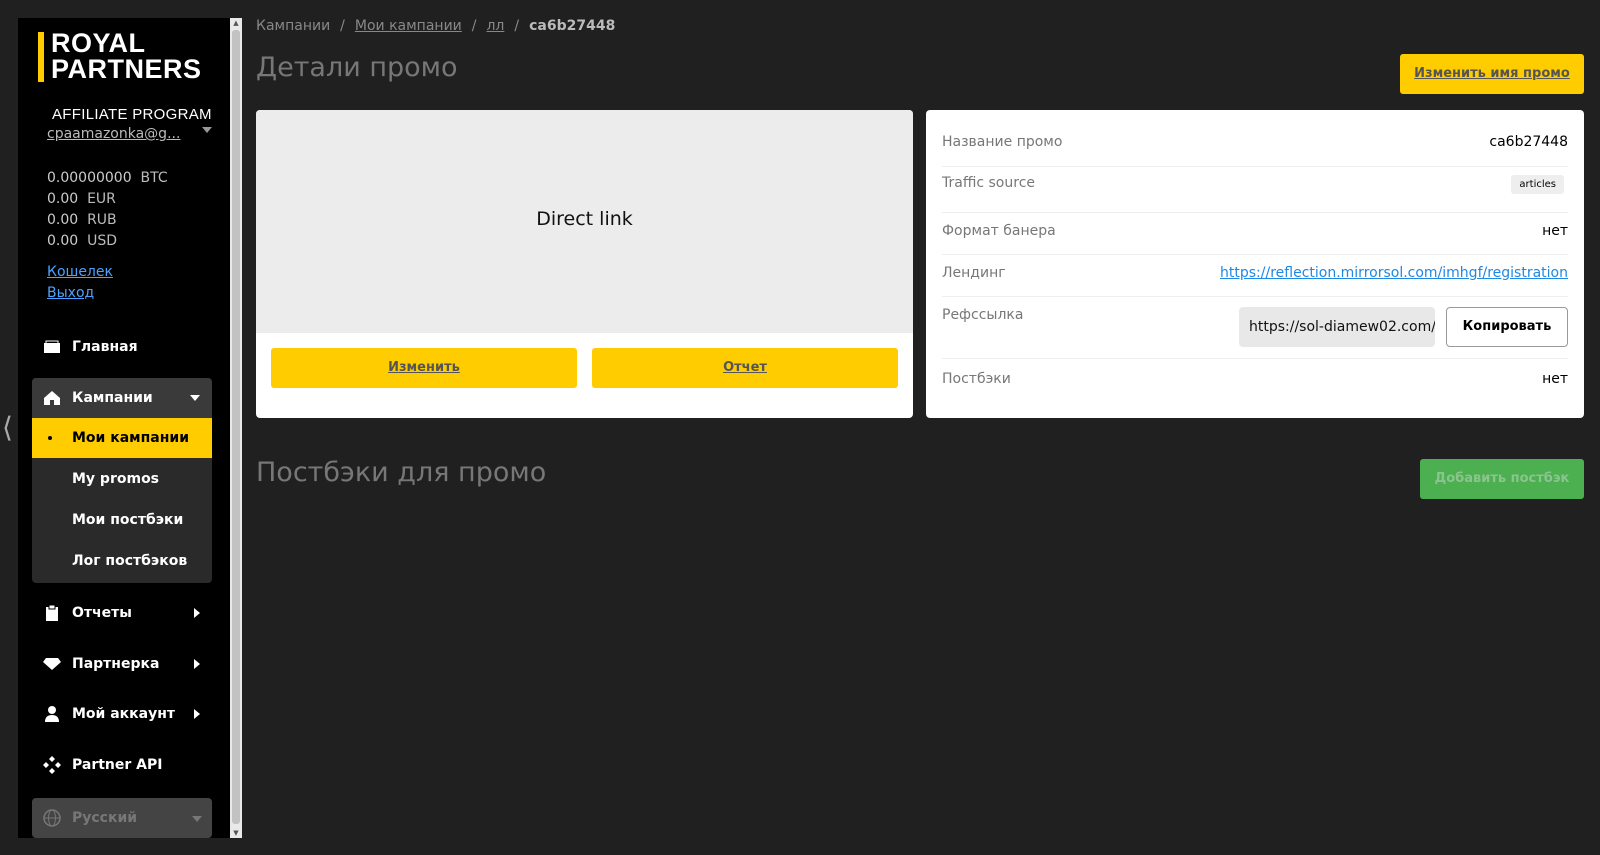 The height and width of the screenshot is (855, 1600). What do you see at coordinates (154, 178) in the screenshot?
I see `balance-currency: BTC` at bounding box center [154, 178].